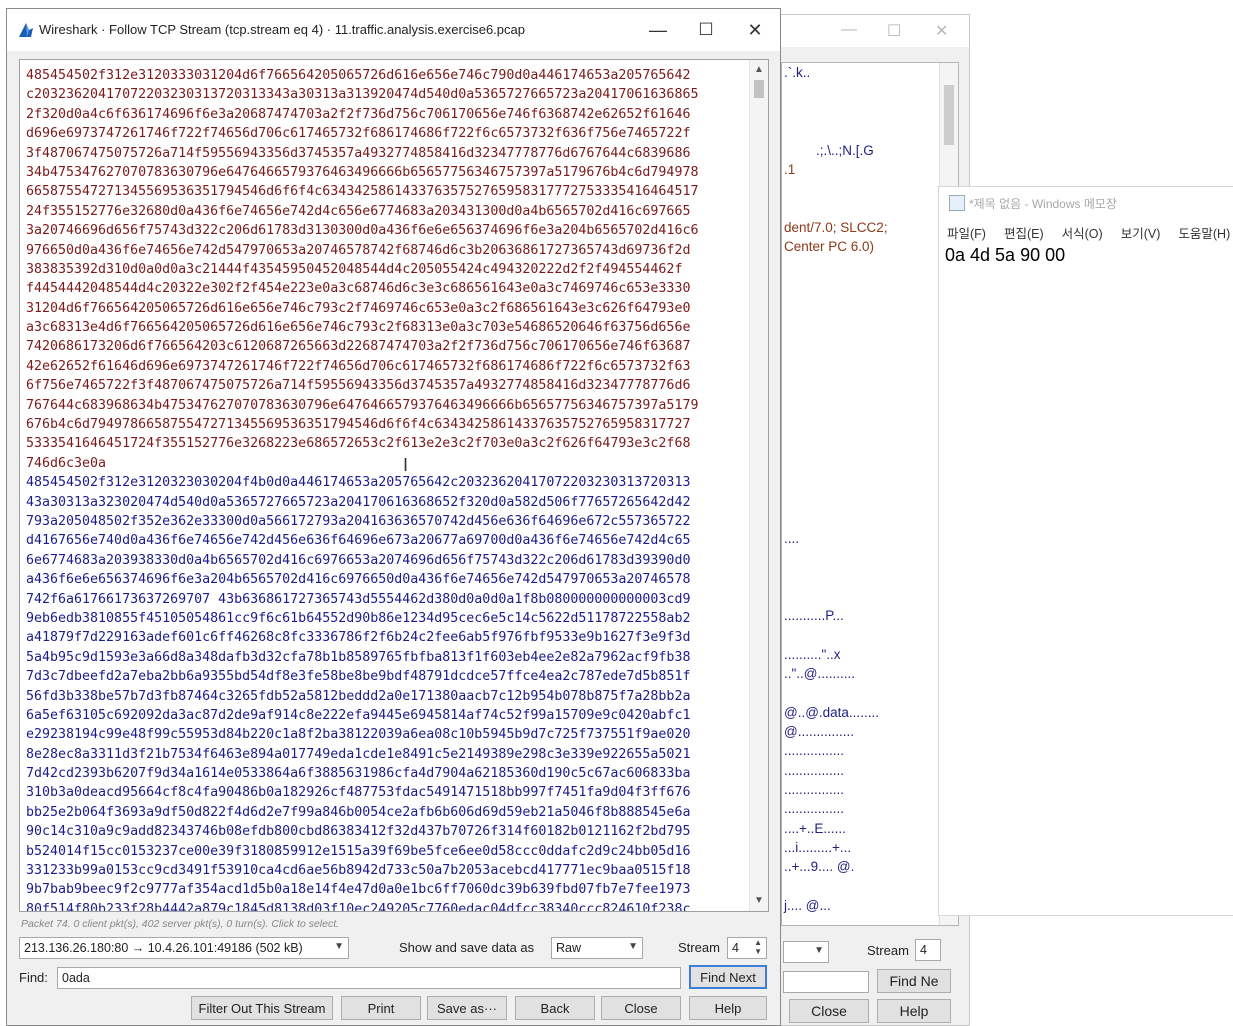 This screenshot has height=1026, width=1233. Describe the element at coordinates (759, 89) in the screenshot. I see `scroll-thumb` at that location.